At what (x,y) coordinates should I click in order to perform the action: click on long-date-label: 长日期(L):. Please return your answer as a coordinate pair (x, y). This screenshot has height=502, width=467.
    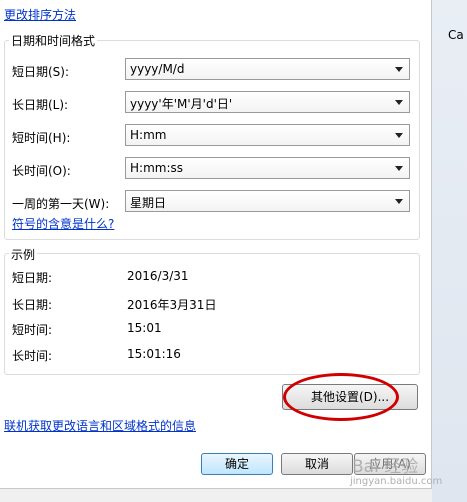
    Looking at the image, I should click on (40, 105).